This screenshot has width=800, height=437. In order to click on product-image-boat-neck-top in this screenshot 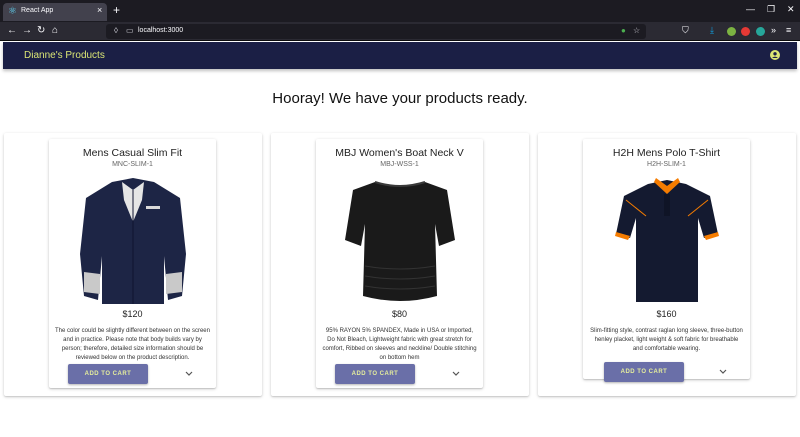, I will do `click(400, 241)`.